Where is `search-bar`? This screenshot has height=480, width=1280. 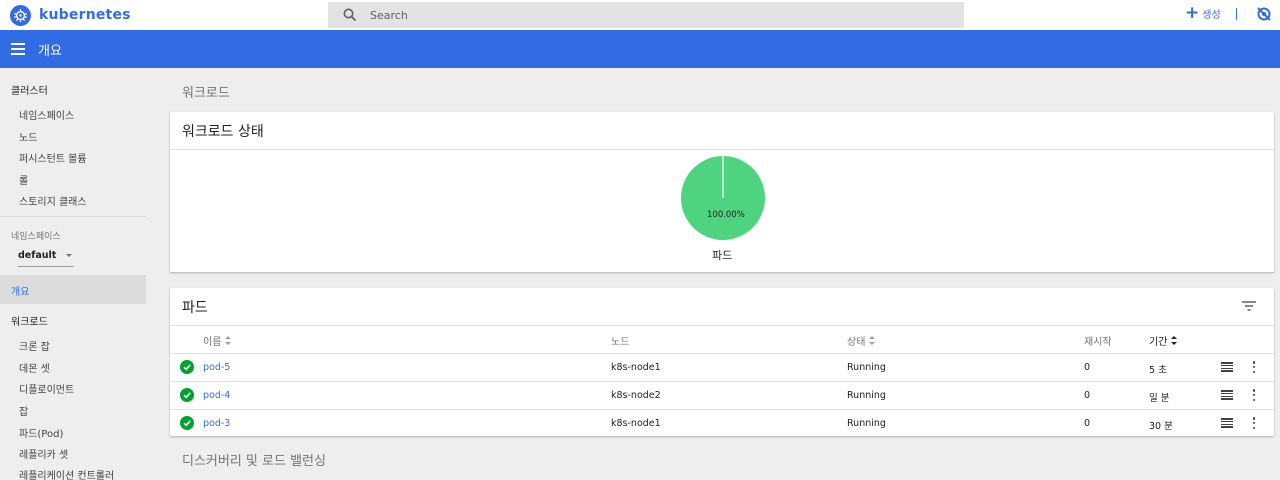 search-bar is located at coordinates (646, 15).